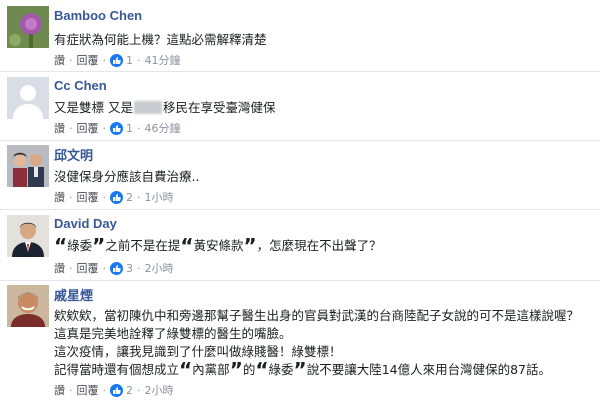  I want to click on commenter-name: Cc Chen, so click(80, 85).